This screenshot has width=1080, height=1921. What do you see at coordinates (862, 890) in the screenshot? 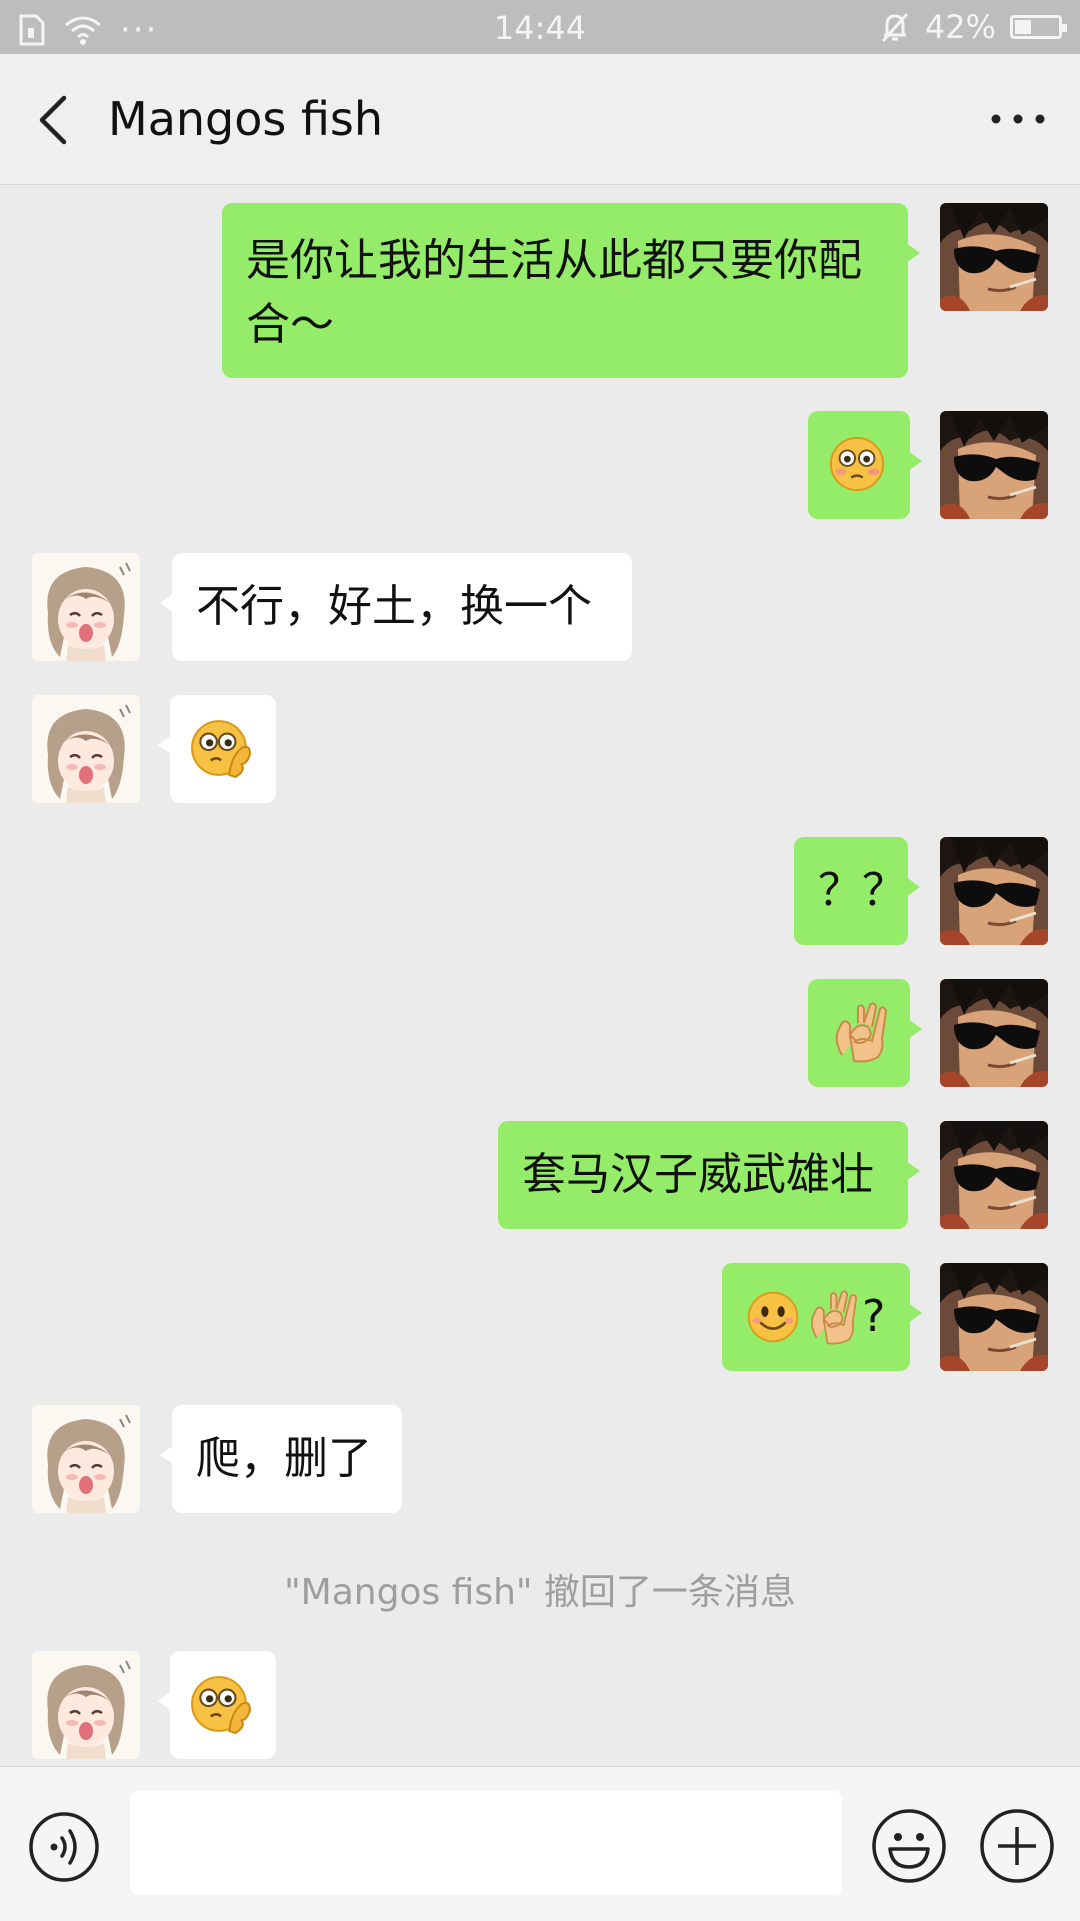
I see `message-text-line: ？？` at bounding box center [862, 890].